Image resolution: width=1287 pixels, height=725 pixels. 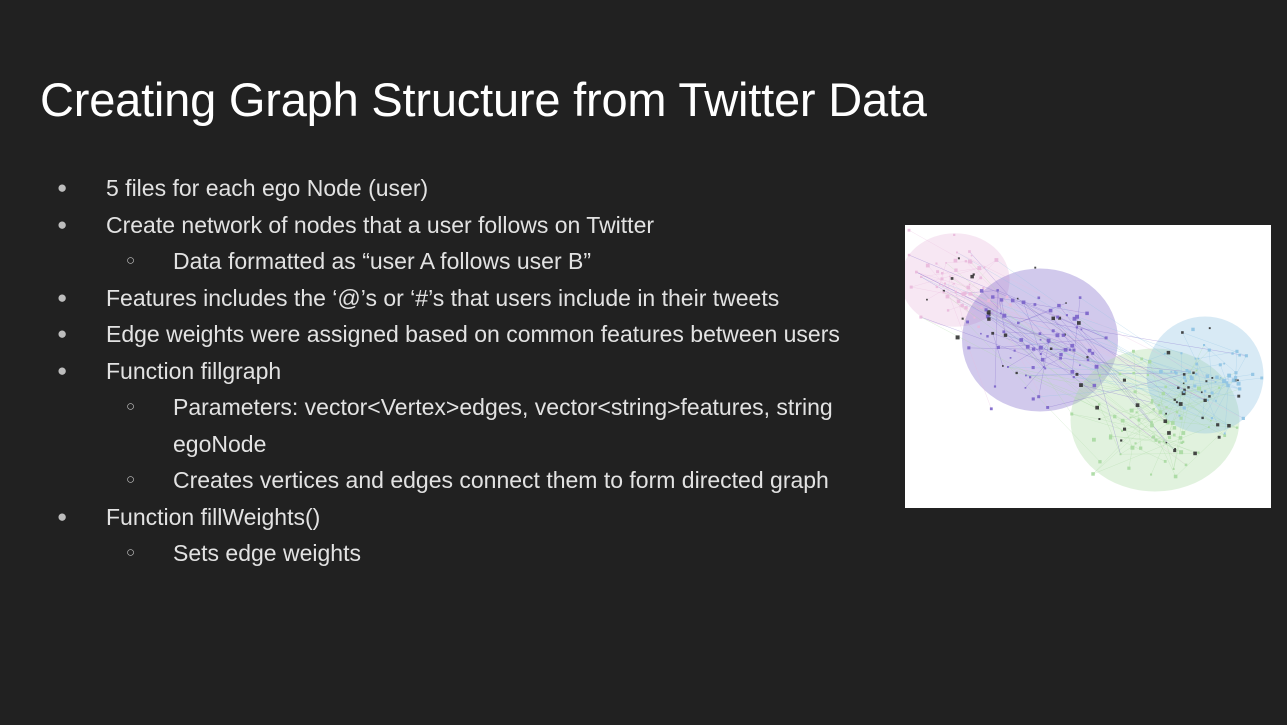 What do you see at coordinates (440, 188) in the screenshot?
I see `bullet-item: ● 5 files for each ego Node (user)` at bounding box center [440, 188].